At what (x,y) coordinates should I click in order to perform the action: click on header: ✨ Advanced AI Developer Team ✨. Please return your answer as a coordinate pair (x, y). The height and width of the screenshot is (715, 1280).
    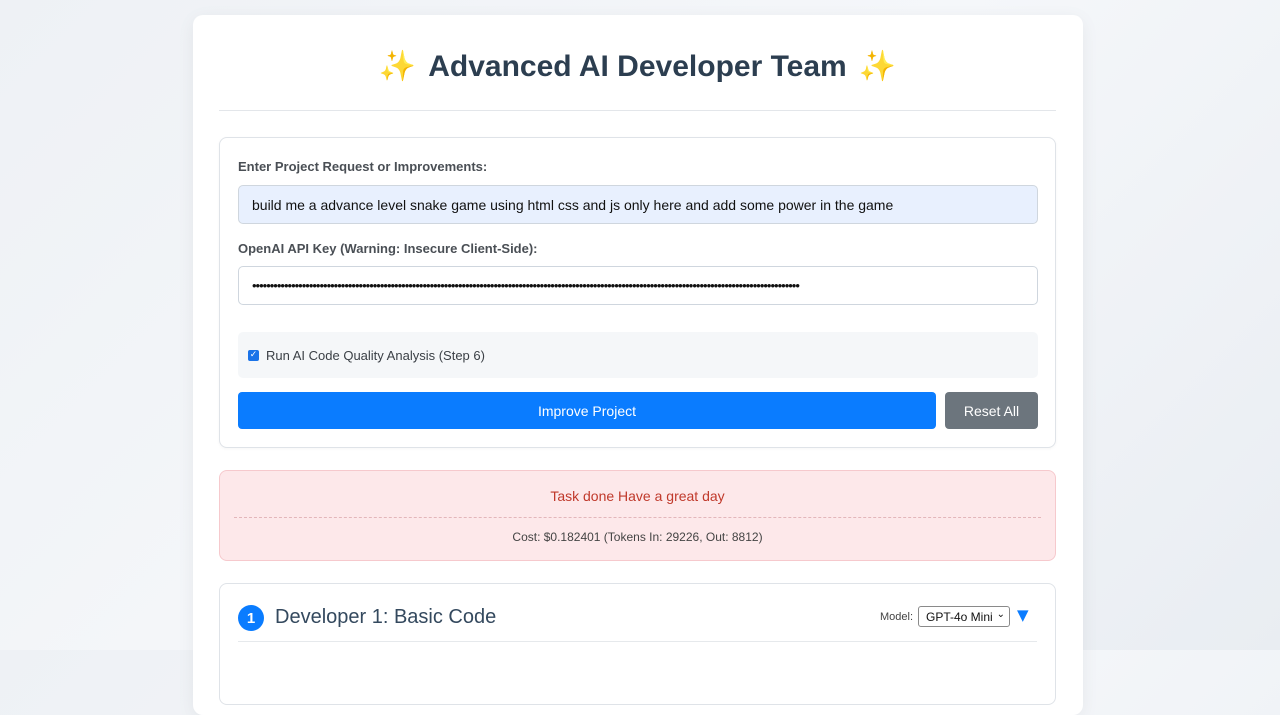
    Looking at the image, I should click on (637, 63).